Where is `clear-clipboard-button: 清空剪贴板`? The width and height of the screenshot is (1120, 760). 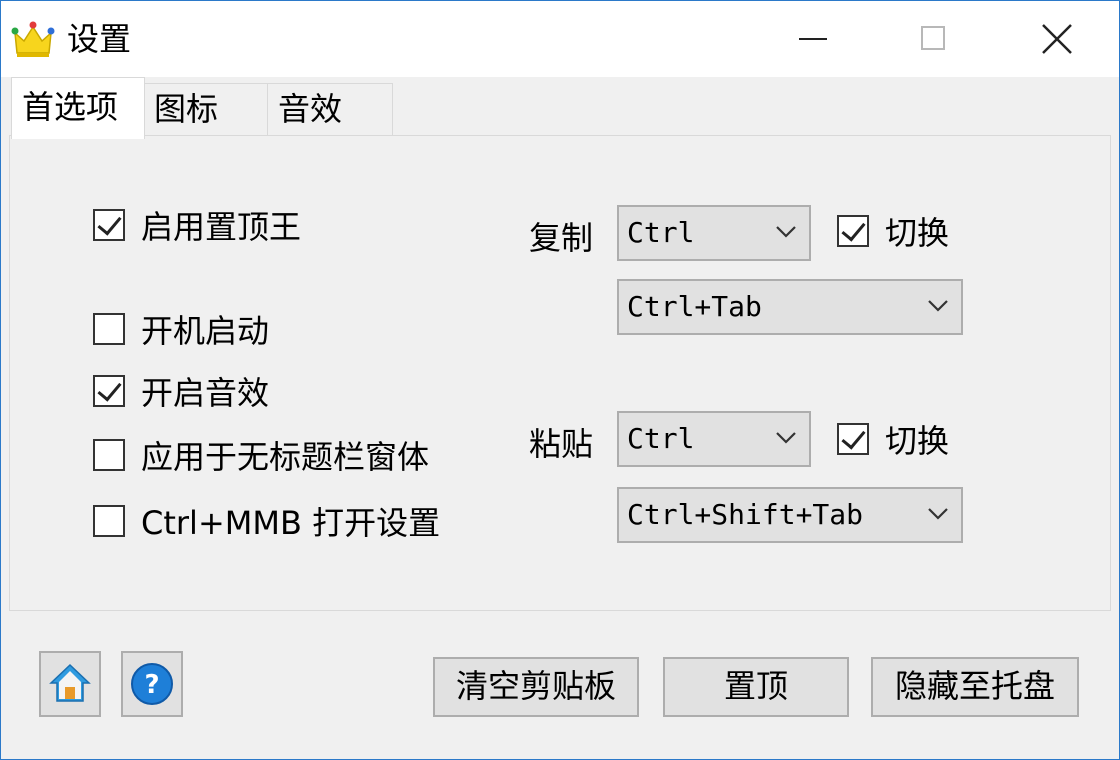
clear-clipboard-button: 清空剪贴板 is located at coordinates (536, 687).